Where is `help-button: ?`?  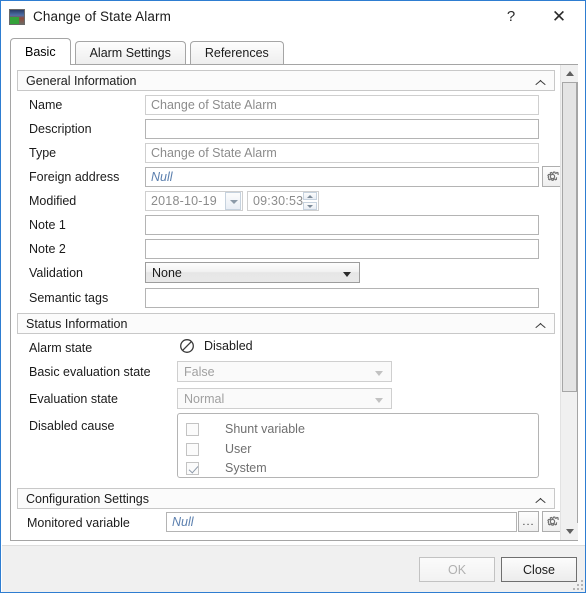 help-button: ? is located at coordinates (511, 16).